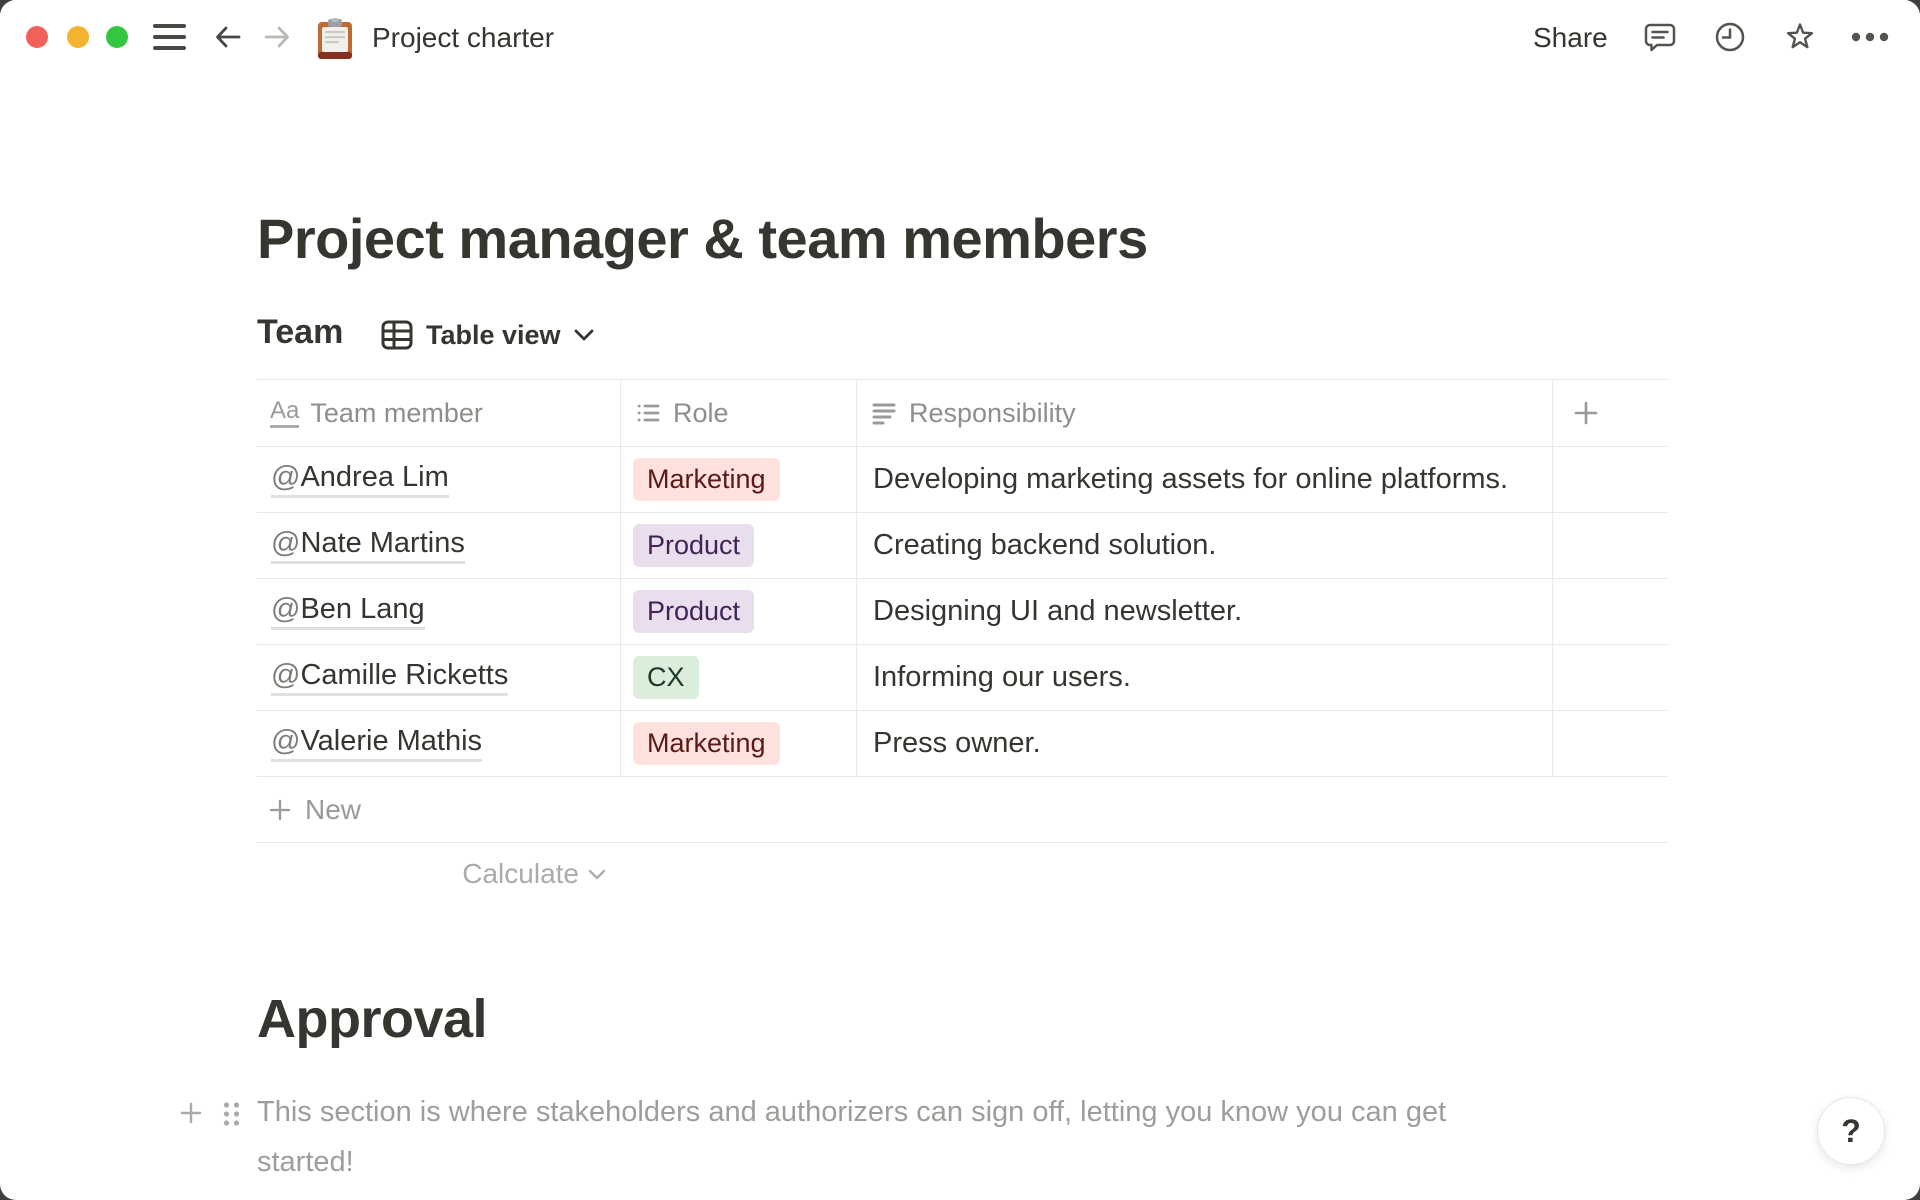 The width and height of the screenshot is (1920, 1200). What do you see at coordinates (1660, 37) in the screenshot?
I see `comments-icon` at bounding box center [1660, 37].